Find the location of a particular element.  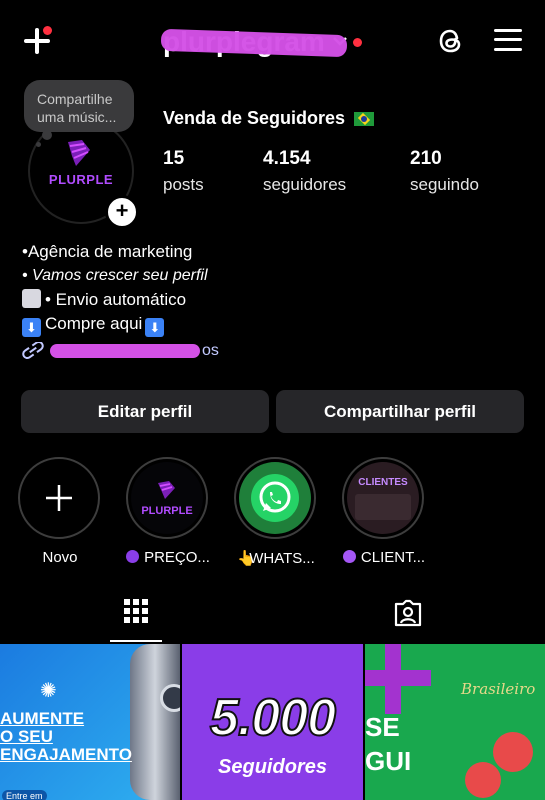

tab-tagged is located at coordinates (408, 621).